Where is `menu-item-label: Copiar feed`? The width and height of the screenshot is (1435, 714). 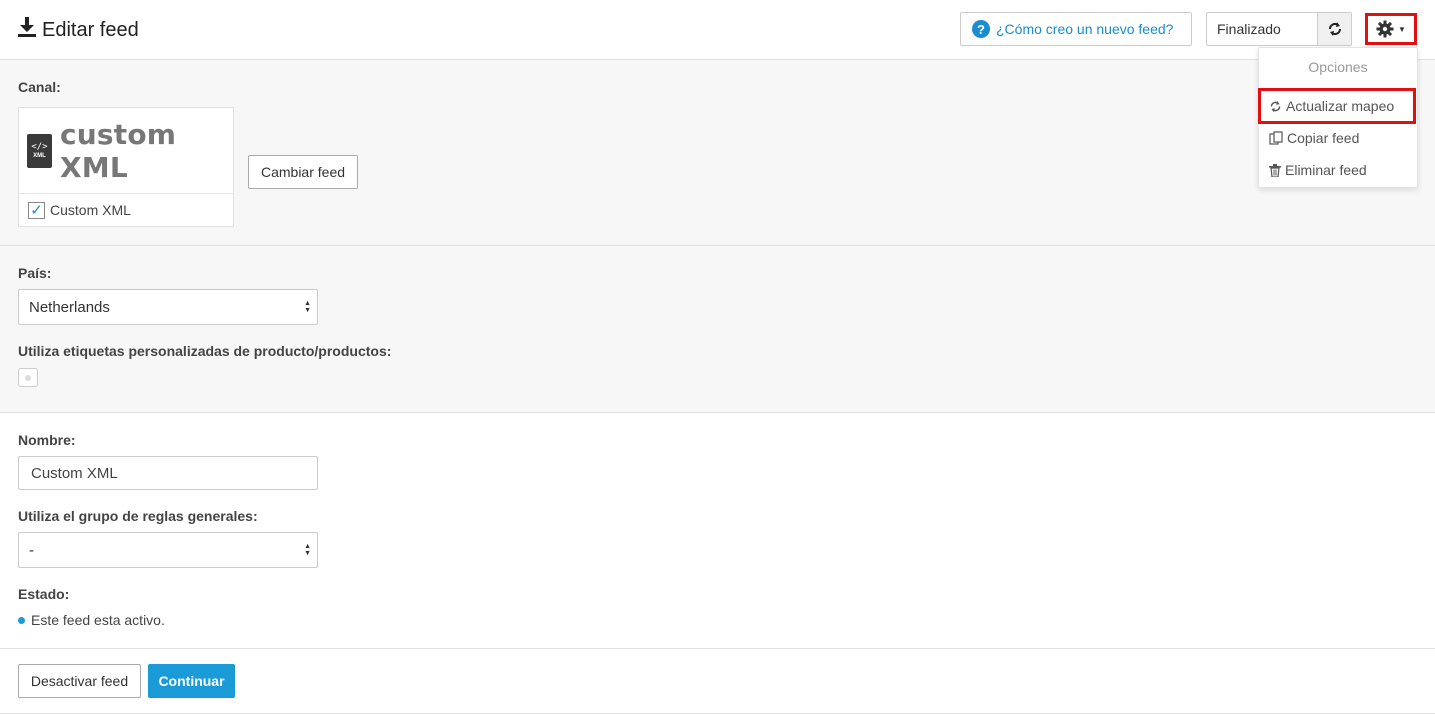 menu-item-label: Copiar feed is located at coordinates (1323, 138).